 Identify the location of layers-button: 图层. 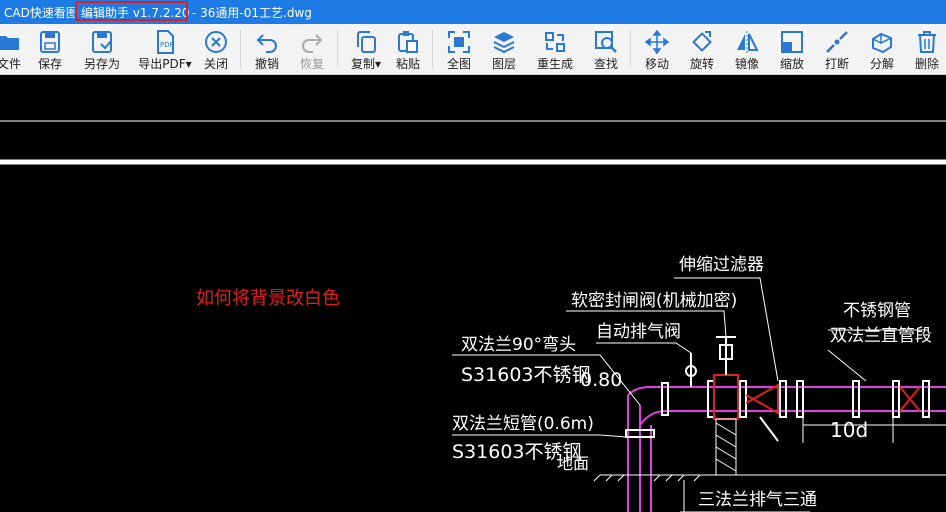
(504, 49).